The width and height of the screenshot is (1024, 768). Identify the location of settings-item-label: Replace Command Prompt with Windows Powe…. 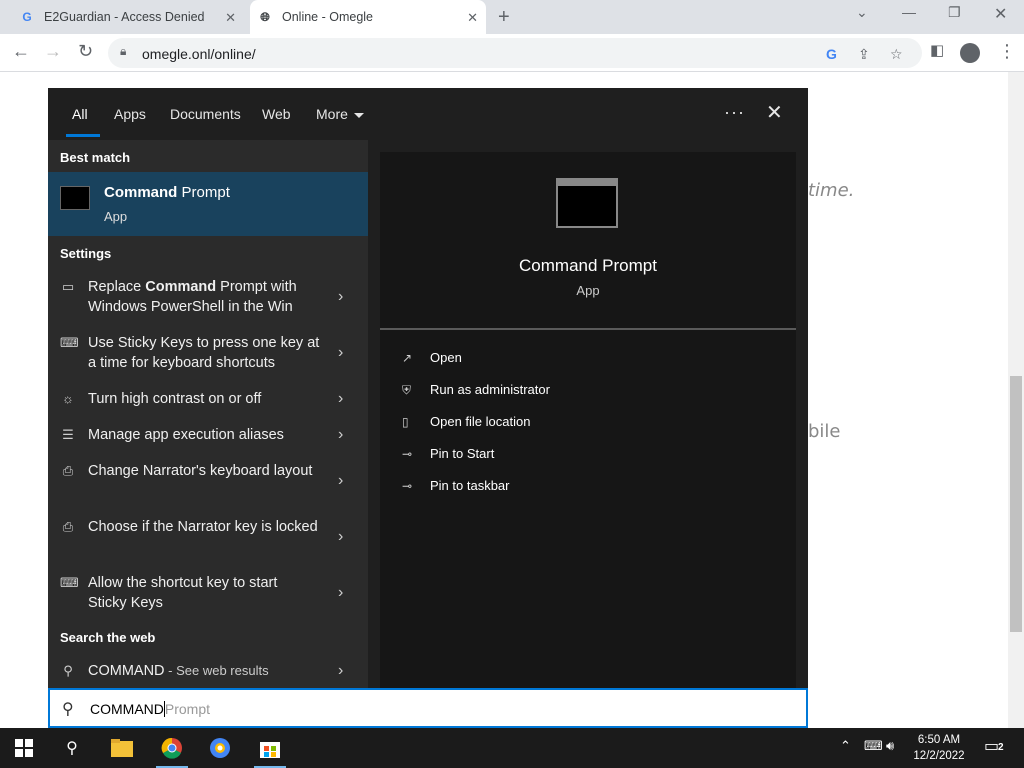
(204, 297).